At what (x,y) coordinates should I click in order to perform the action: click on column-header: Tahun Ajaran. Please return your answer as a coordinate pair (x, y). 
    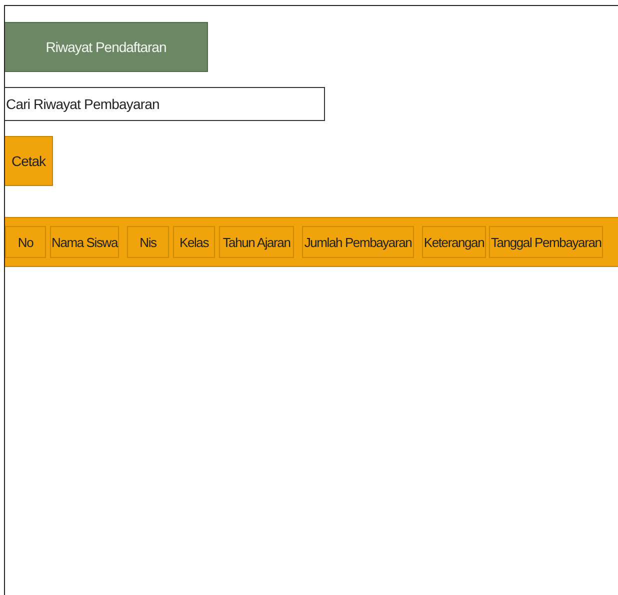
    Looking at the image, I should click on (256, 242).